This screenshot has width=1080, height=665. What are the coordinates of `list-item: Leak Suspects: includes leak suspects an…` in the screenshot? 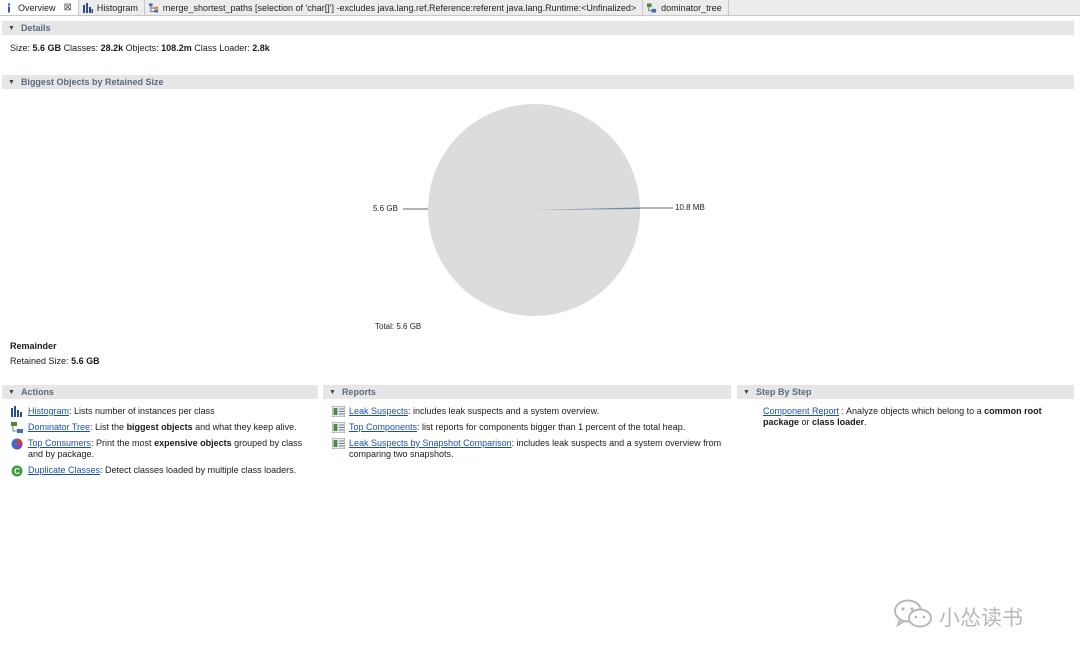 It's located at (527, 411).